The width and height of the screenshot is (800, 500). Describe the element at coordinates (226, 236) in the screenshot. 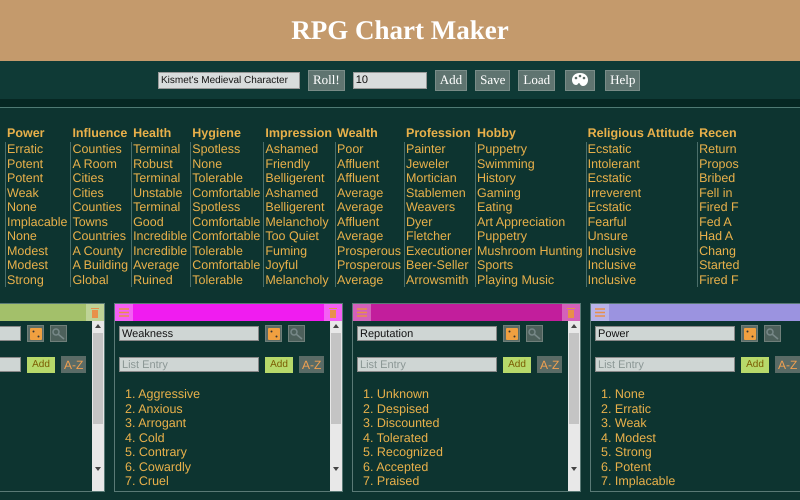

I see `table-cell: Comfortable` at that location.